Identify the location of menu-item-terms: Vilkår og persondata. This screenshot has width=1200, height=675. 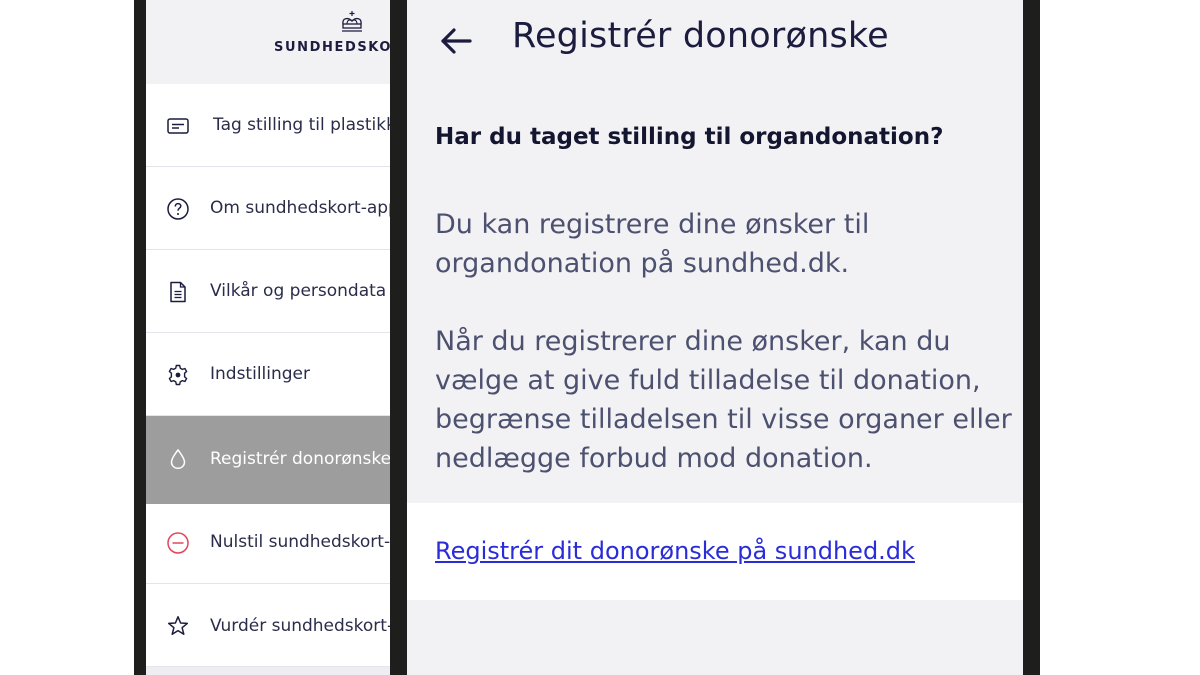
(268, 291).